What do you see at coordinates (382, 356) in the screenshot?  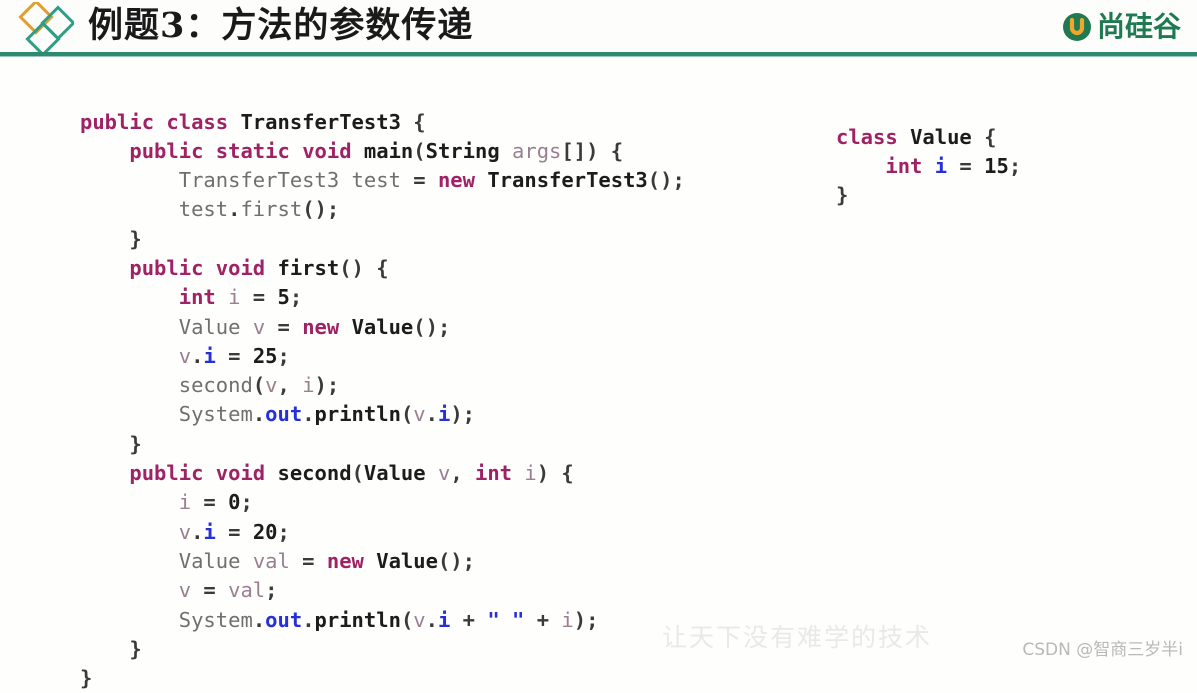 I see `code-line: v.i = 25;` at bounding box center [382, 356].